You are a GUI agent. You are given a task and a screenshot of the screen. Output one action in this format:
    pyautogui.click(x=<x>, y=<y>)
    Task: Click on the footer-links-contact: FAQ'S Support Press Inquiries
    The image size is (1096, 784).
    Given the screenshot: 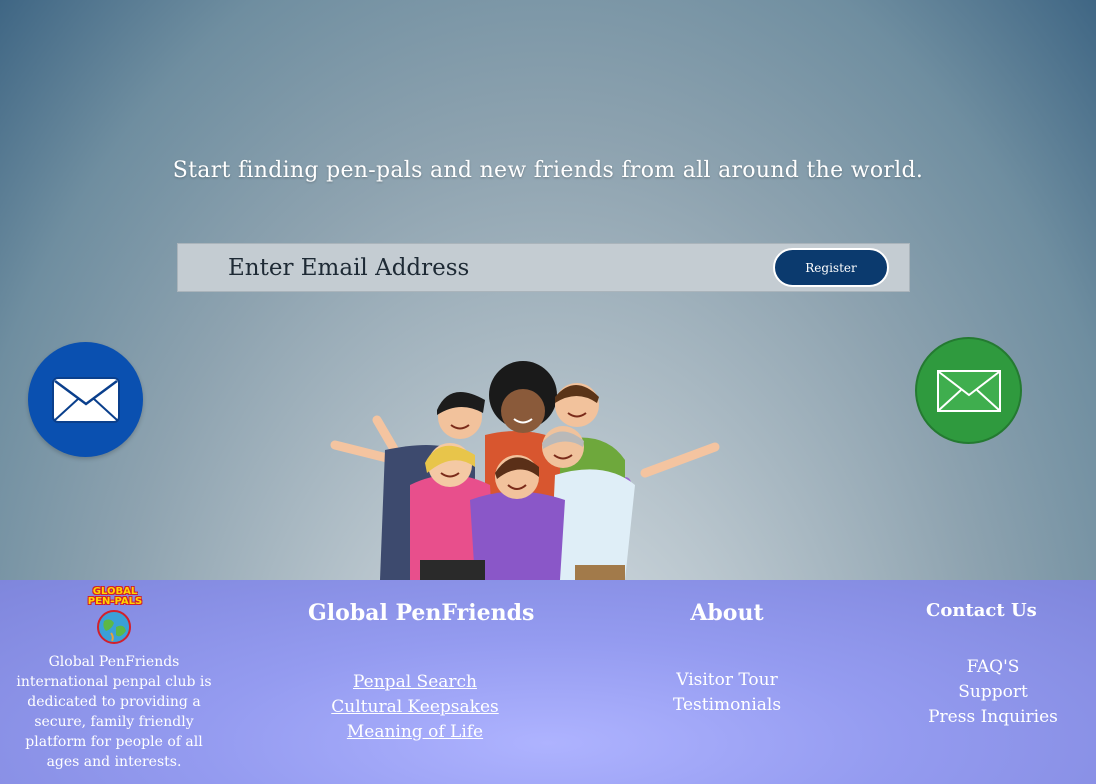 What is the action you would take?
    pyautogui.click(x=993, y=692)
    